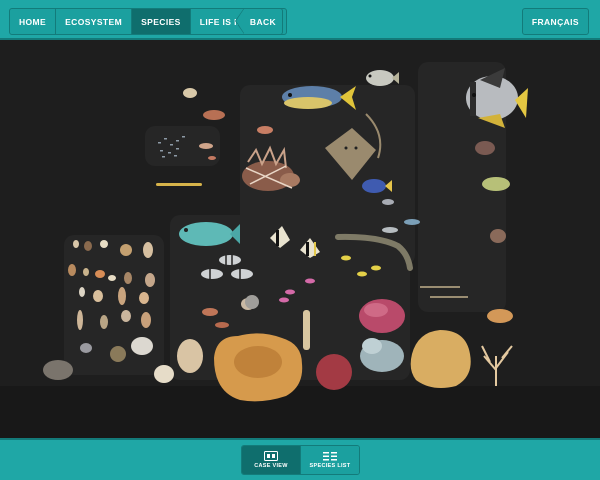  Describe the element at coordinates (330, 456) in the screenshot. I see `list-icon` at that location.